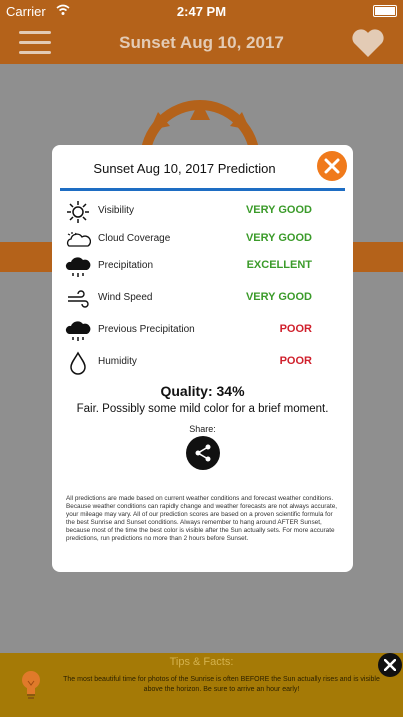 This screenshot has height=717, width=403. What do you see at coordinates (202, 391) in the screenshot?
I see `quality-score: Quality: 34%` at bounding box center [202, 391].